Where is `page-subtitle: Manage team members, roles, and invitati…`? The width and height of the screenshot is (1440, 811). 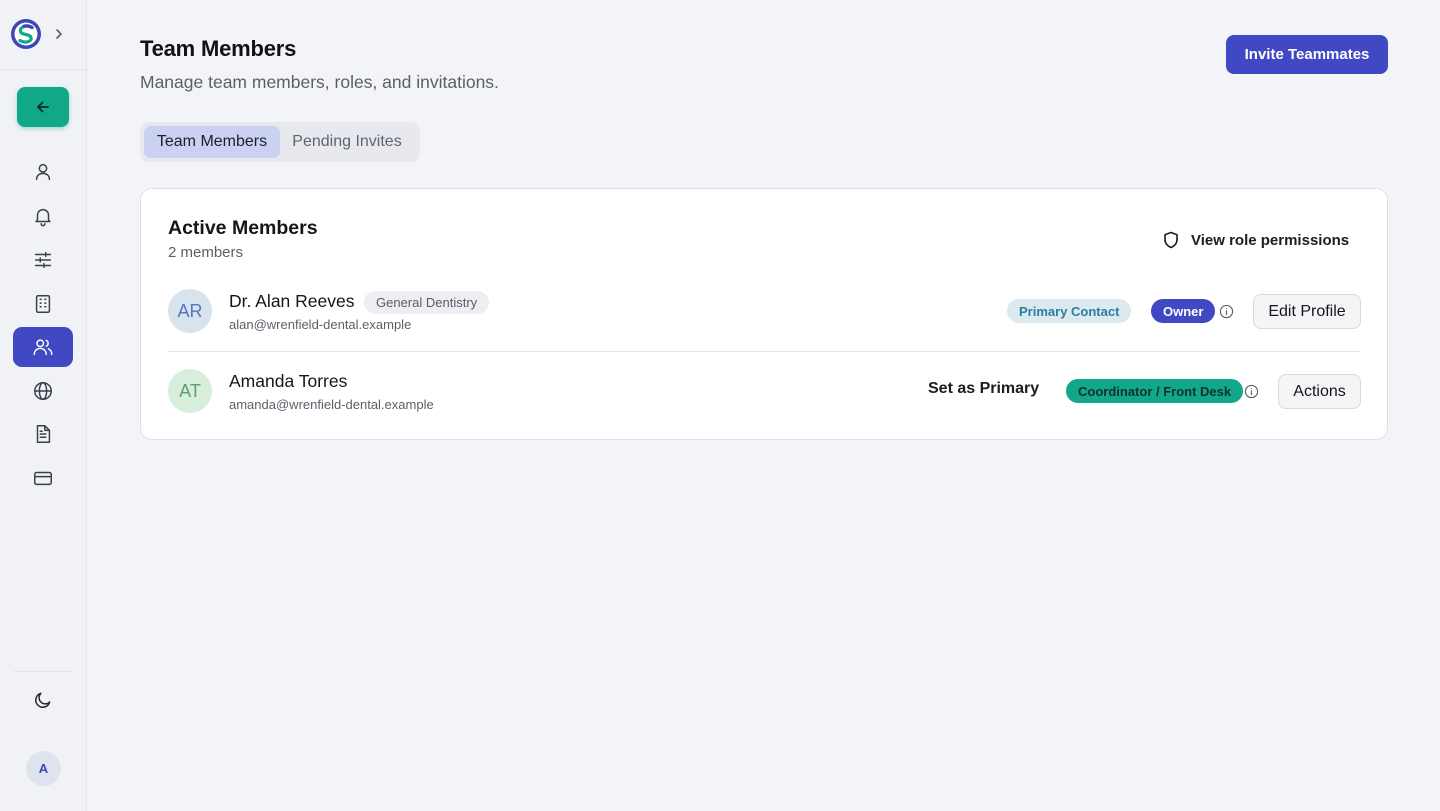 page-subtitle: Manage team members, roles, and invitati… is located at coordinates (319, 82).